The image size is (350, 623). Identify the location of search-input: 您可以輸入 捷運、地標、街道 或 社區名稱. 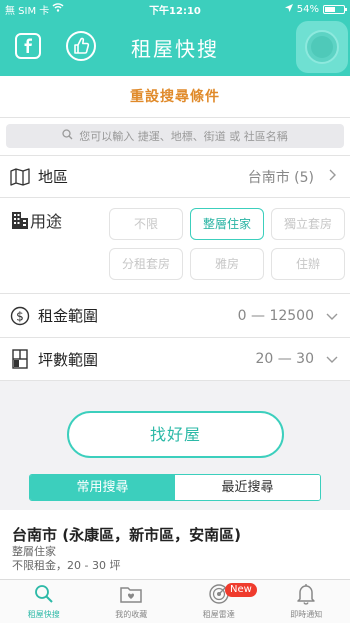
(175, 136).